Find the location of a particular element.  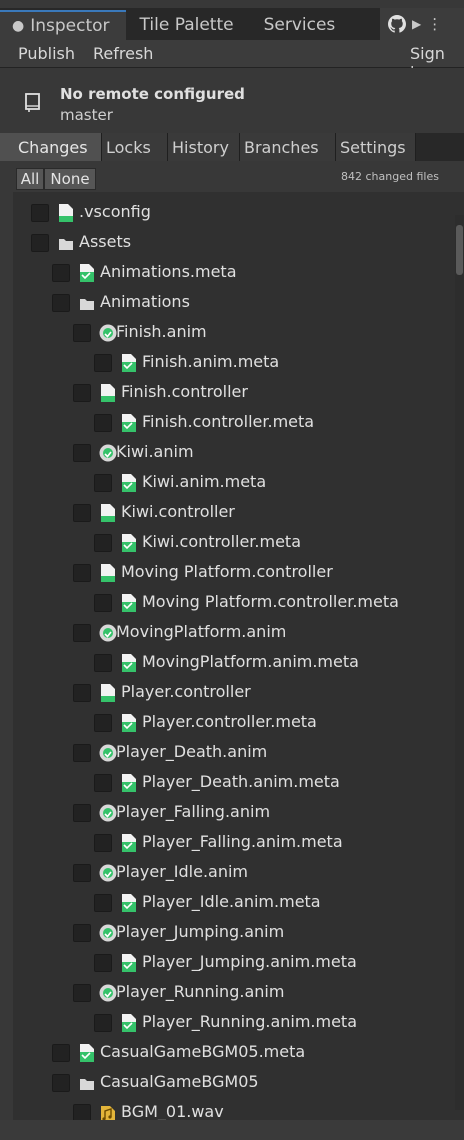

tab-locks: Locks is located at coordinates (135, 147).